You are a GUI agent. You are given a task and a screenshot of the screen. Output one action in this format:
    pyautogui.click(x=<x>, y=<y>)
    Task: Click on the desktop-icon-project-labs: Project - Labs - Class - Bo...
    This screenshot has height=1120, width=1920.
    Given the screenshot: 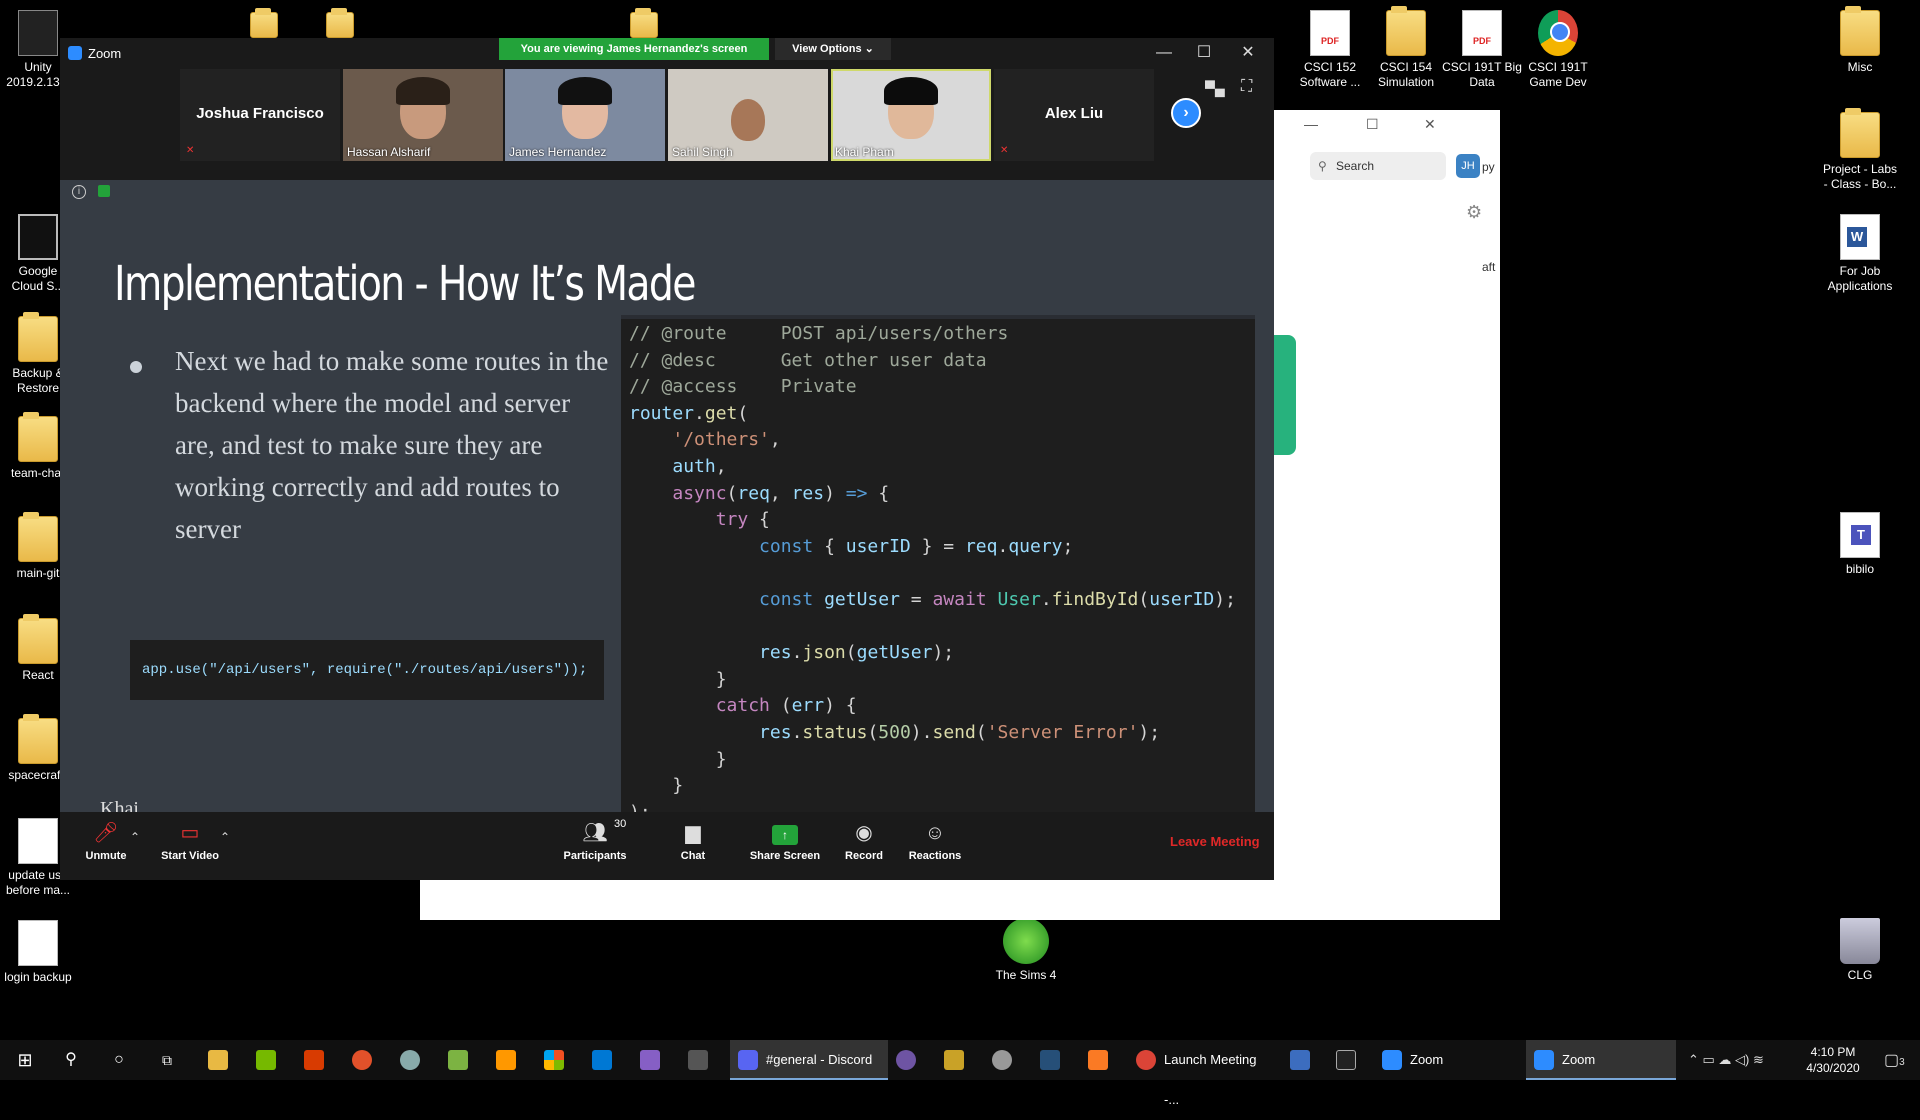 What is the action you would take?
    pyautogui.click(x=1860, y=150)
    